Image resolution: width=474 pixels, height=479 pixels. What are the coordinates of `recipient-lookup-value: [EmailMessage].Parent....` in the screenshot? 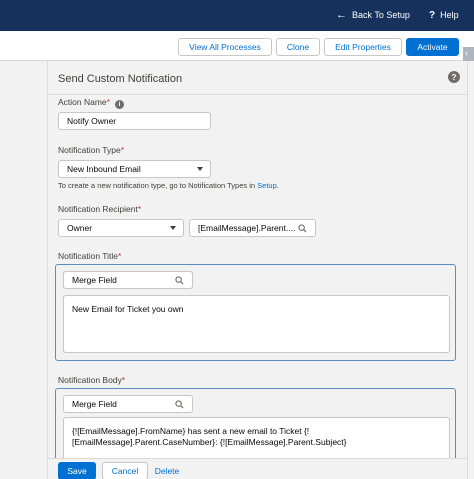 It's located at (247, 228).